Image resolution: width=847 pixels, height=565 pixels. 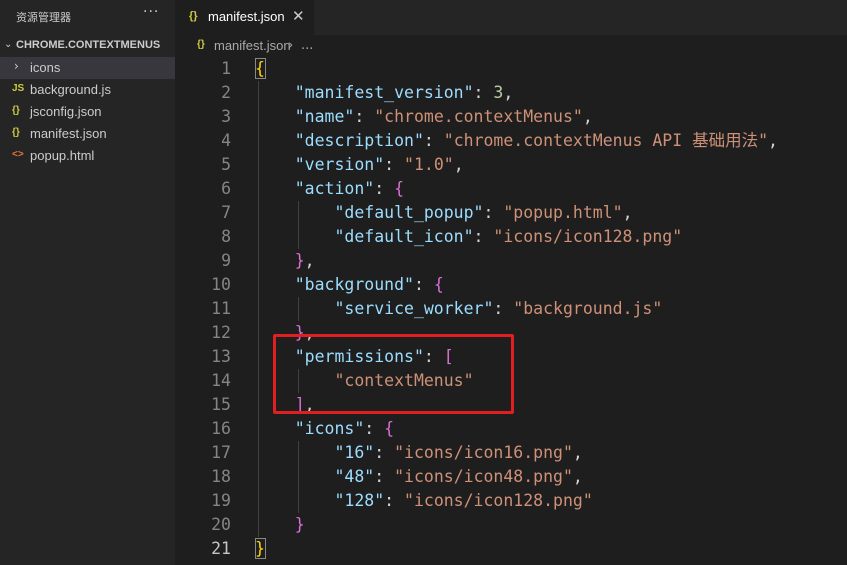 I want to click on file-item-label: icons, so click(x=45, y=67).